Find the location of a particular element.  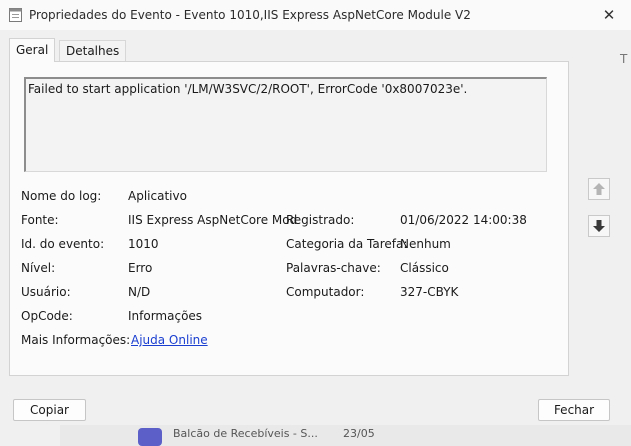

more-info-label: Mais Informações: is located at coordinates (76, 340).